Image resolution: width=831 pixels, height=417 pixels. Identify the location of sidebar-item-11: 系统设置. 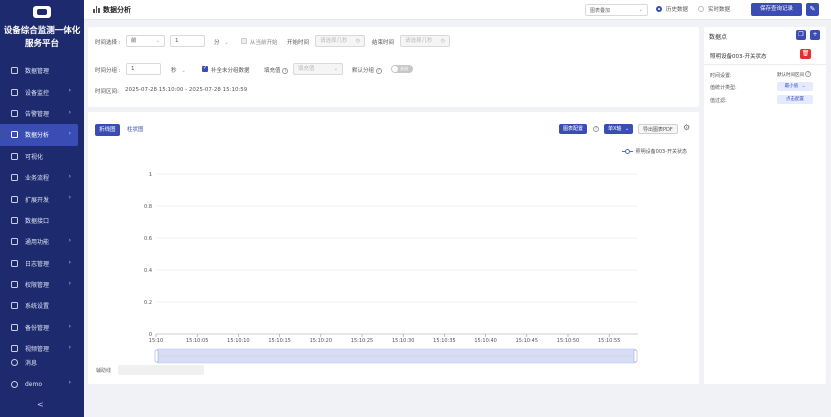
(42, 305).